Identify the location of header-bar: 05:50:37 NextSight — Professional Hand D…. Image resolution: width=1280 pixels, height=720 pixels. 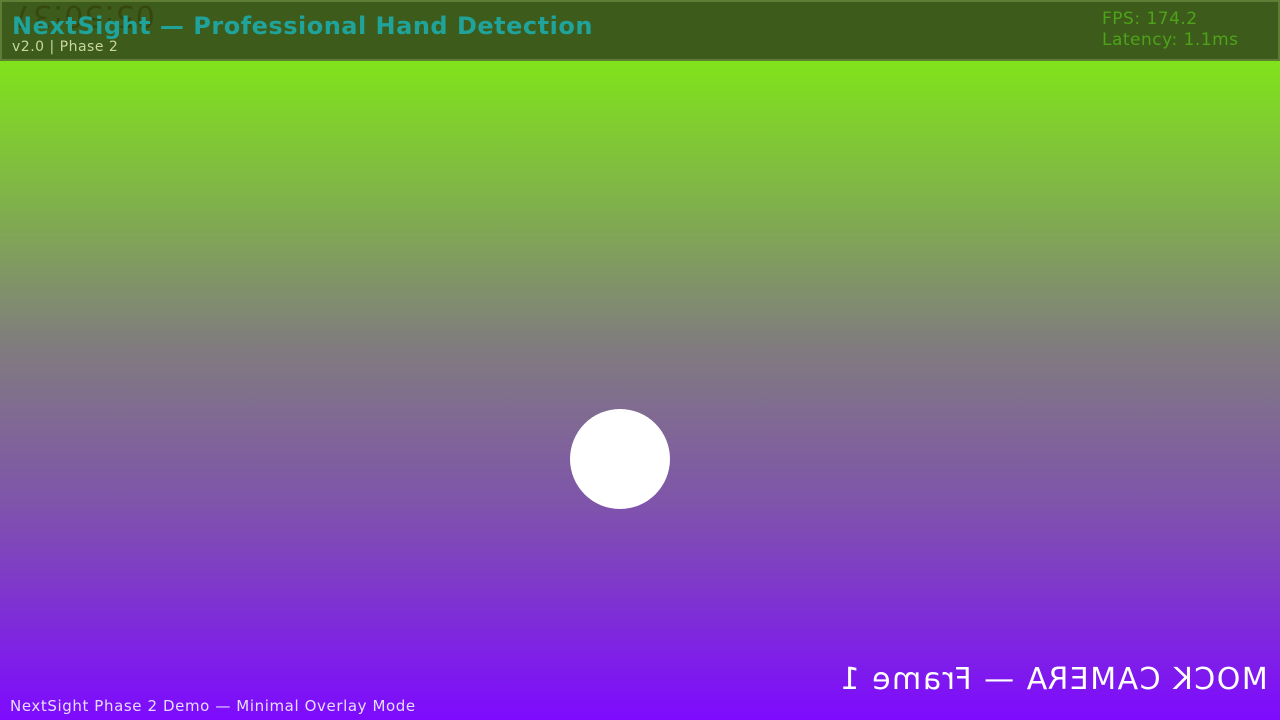
(640, 30).